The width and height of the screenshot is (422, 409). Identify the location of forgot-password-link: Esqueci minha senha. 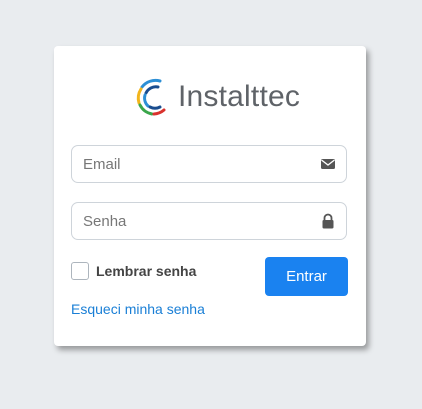
(138, 309).